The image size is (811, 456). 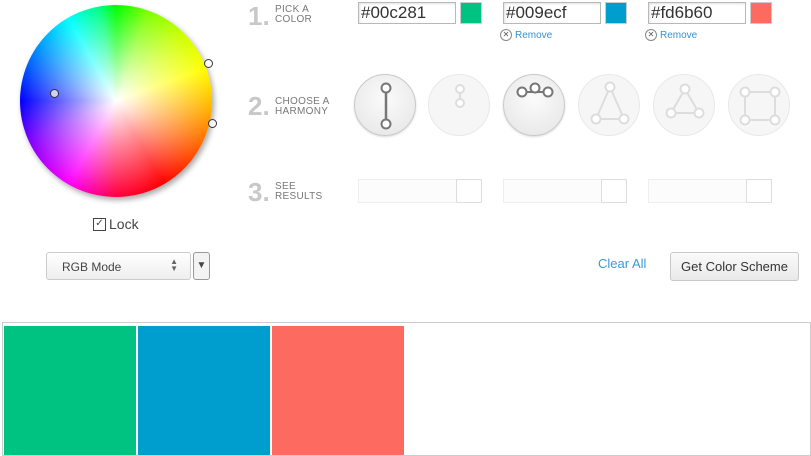 What do you see at coordinates (302, 111) in the screenshot?
I see `step-2-line2: HARMONY` at bounding box center [302, 111].